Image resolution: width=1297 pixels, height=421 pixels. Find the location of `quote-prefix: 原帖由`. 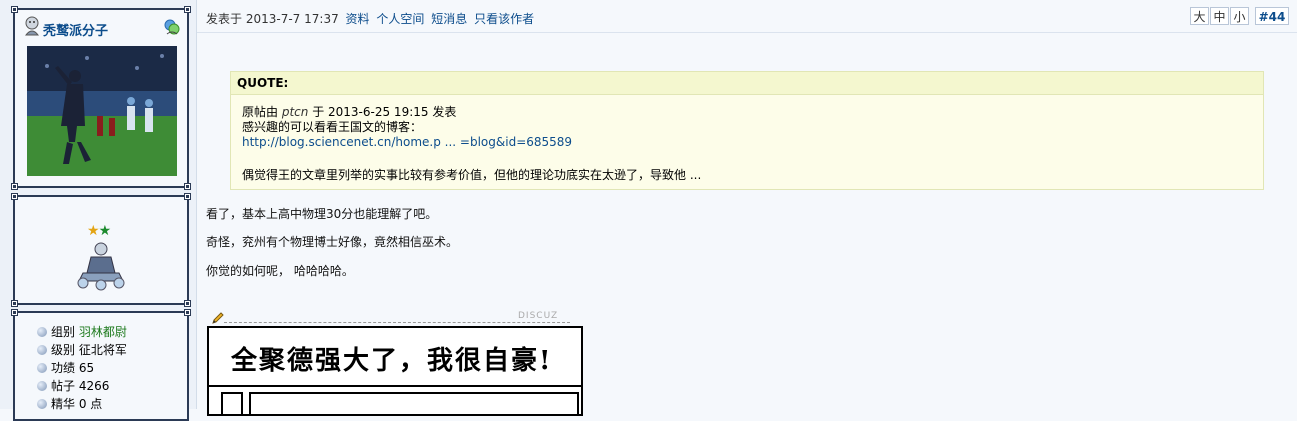

quote-prefix: 原帖由 is located at coordinates (260, 112).